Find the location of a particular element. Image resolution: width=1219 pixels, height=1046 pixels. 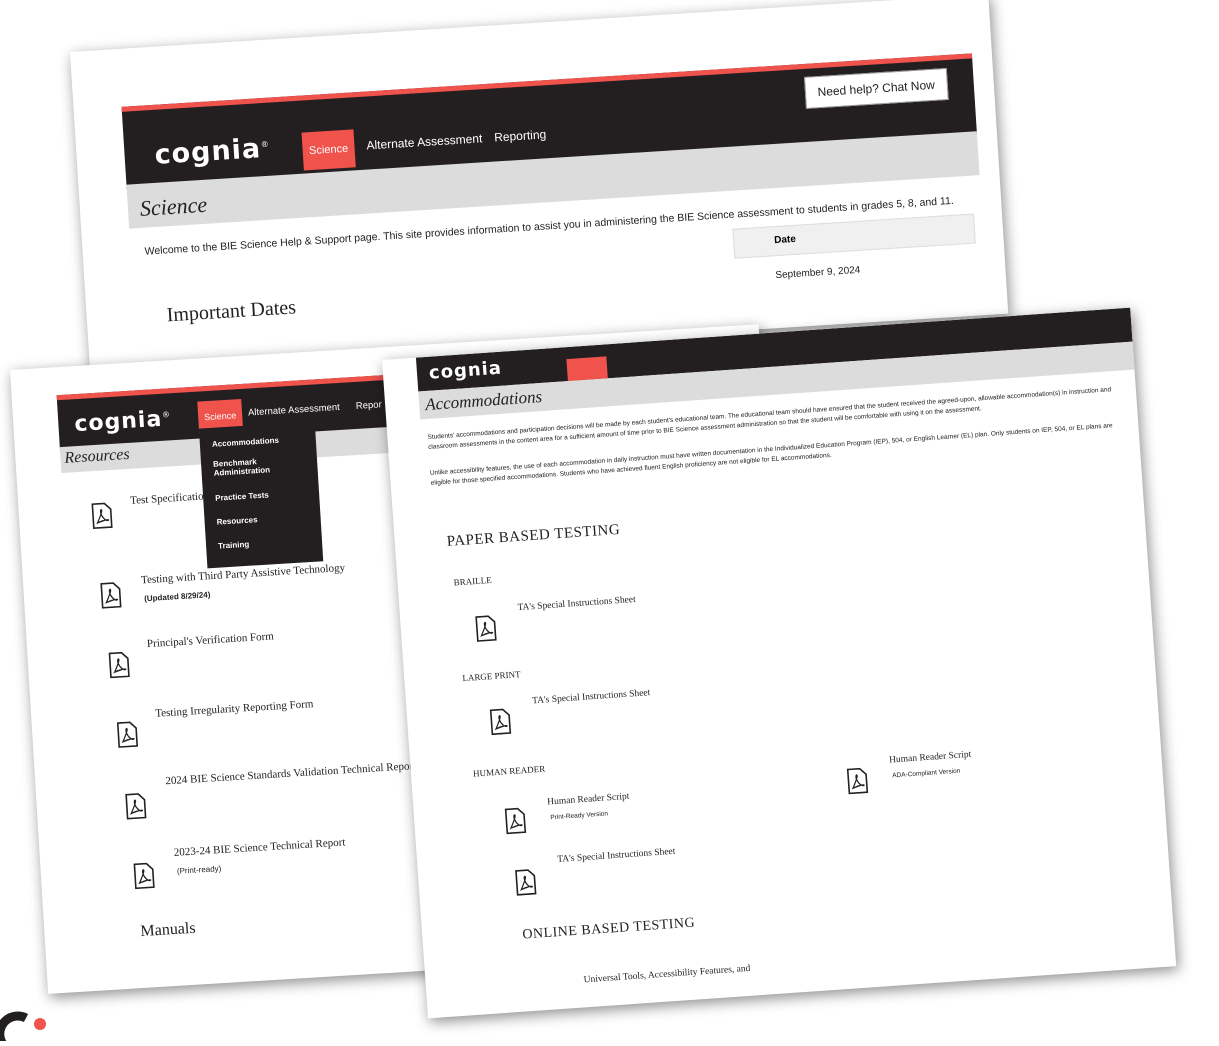

doc-title: 2023-24 BIE Science Technical Report is located at coordinates (259, 847).